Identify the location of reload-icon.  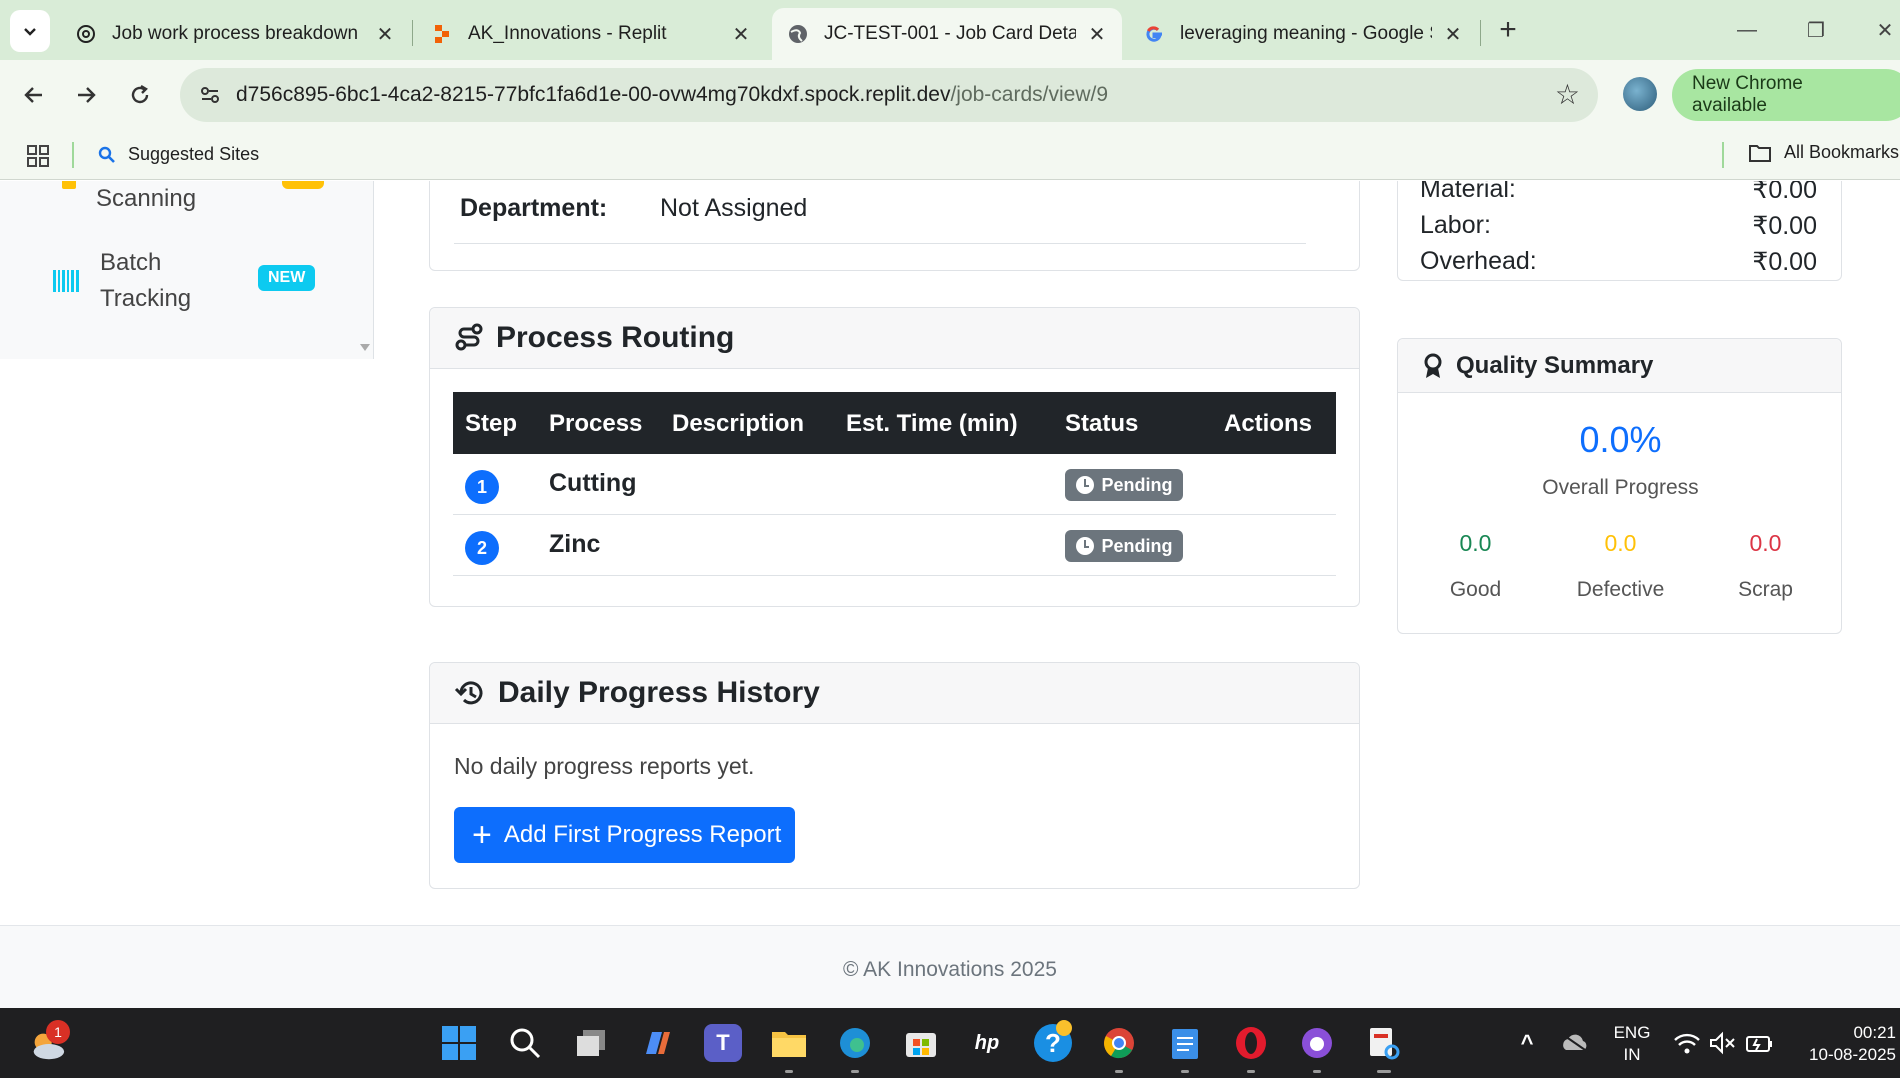
(140, 94).